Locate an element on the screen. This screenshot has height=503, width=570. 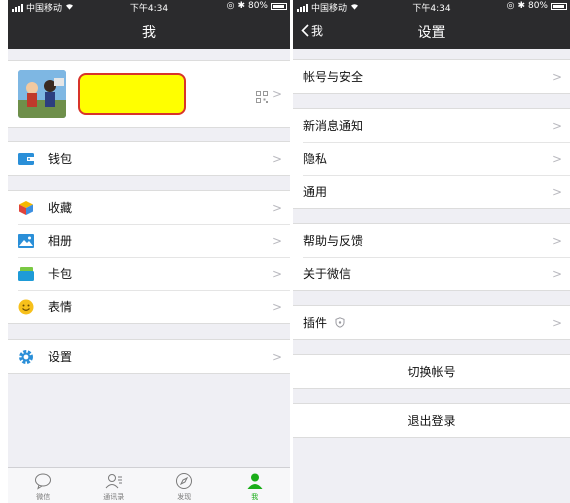
tab-bar: 微信 通讯录 发现 我 is located at coordinates (149, 485).